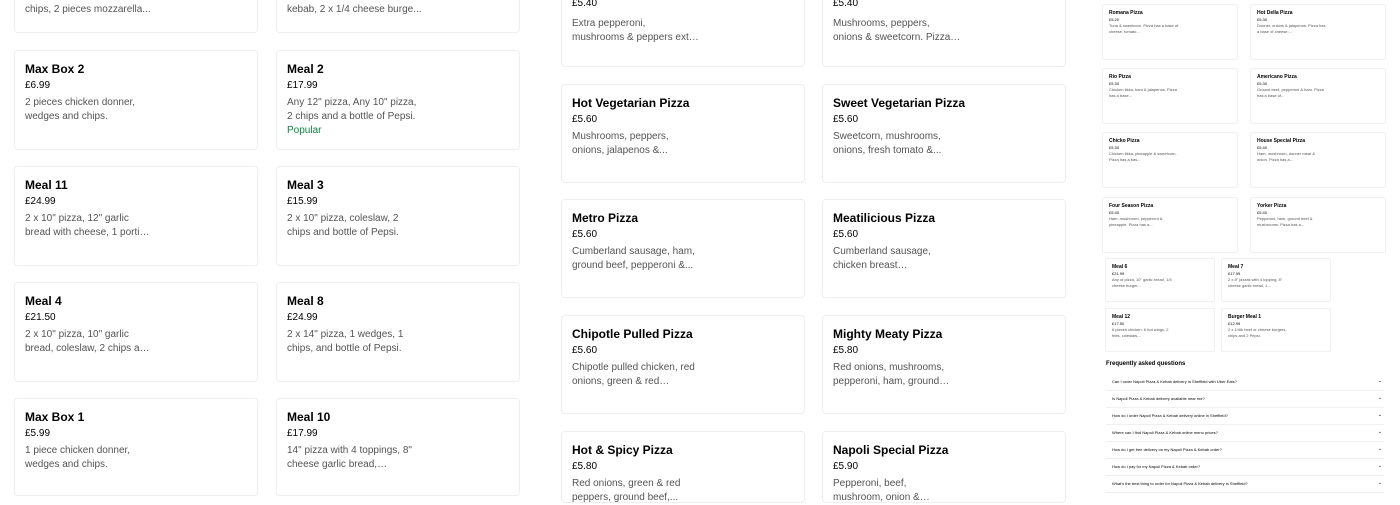  I want to click on item-name: House Special Pizza, so click(1281, 141).